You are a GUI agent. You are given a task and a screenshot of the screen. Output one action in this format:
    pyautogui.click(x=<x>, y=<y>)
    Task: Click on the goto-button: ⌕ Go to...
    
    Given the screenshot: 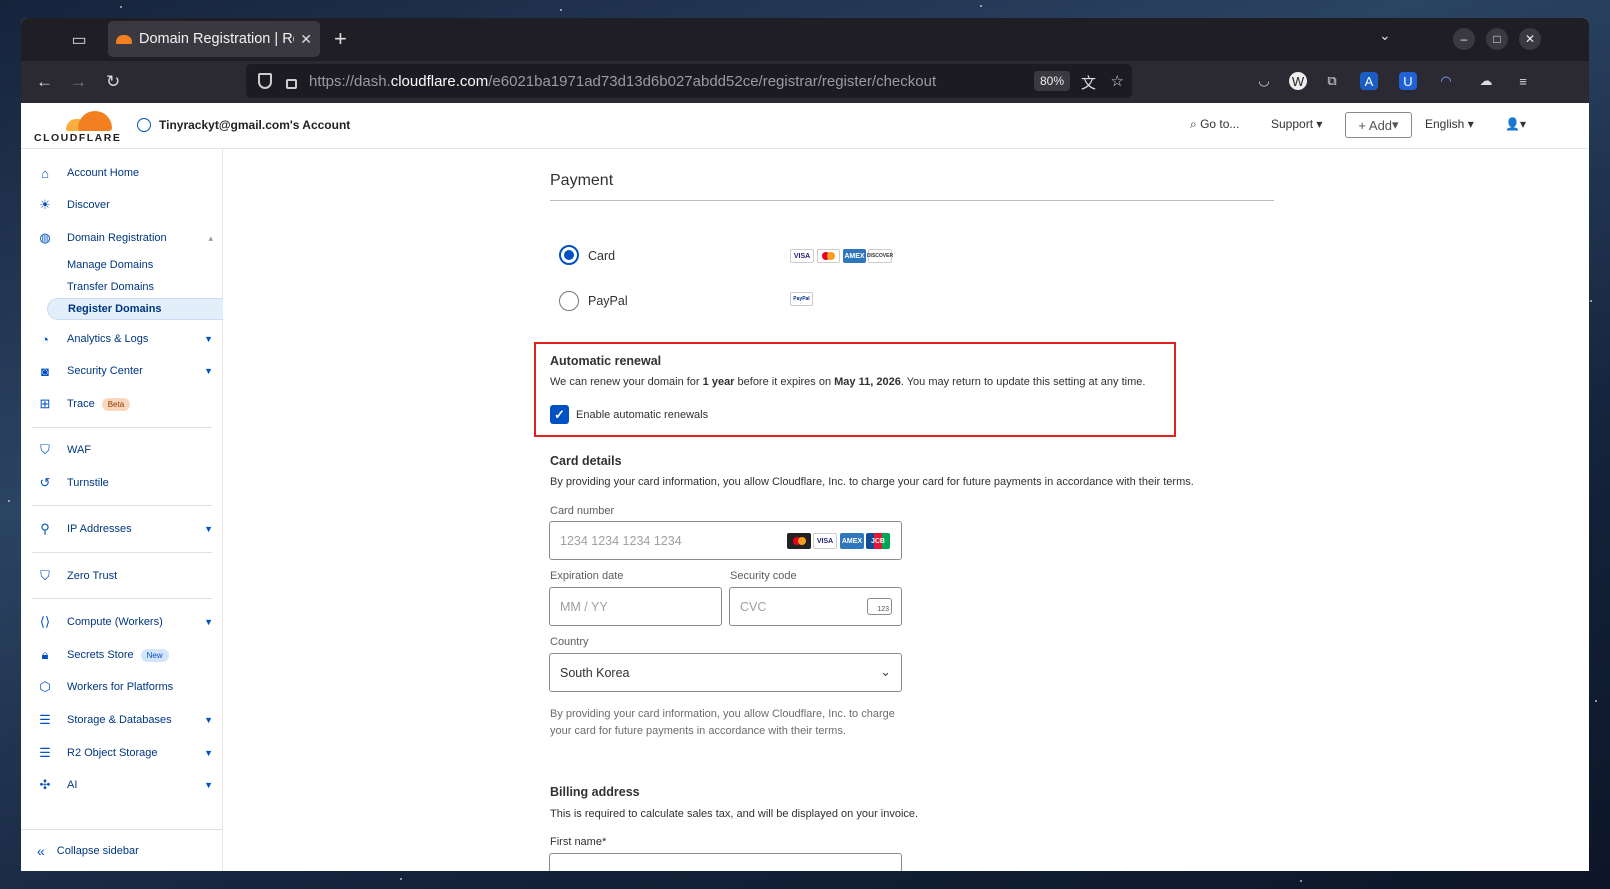 What is the action you would take?
    pyautogui.click(x=1214, y=124)
    